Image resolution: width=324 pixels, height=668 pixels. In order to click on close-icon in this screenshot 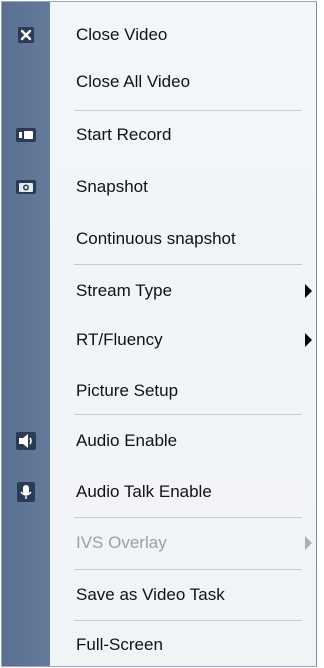, I will do `click(26, 35)`.